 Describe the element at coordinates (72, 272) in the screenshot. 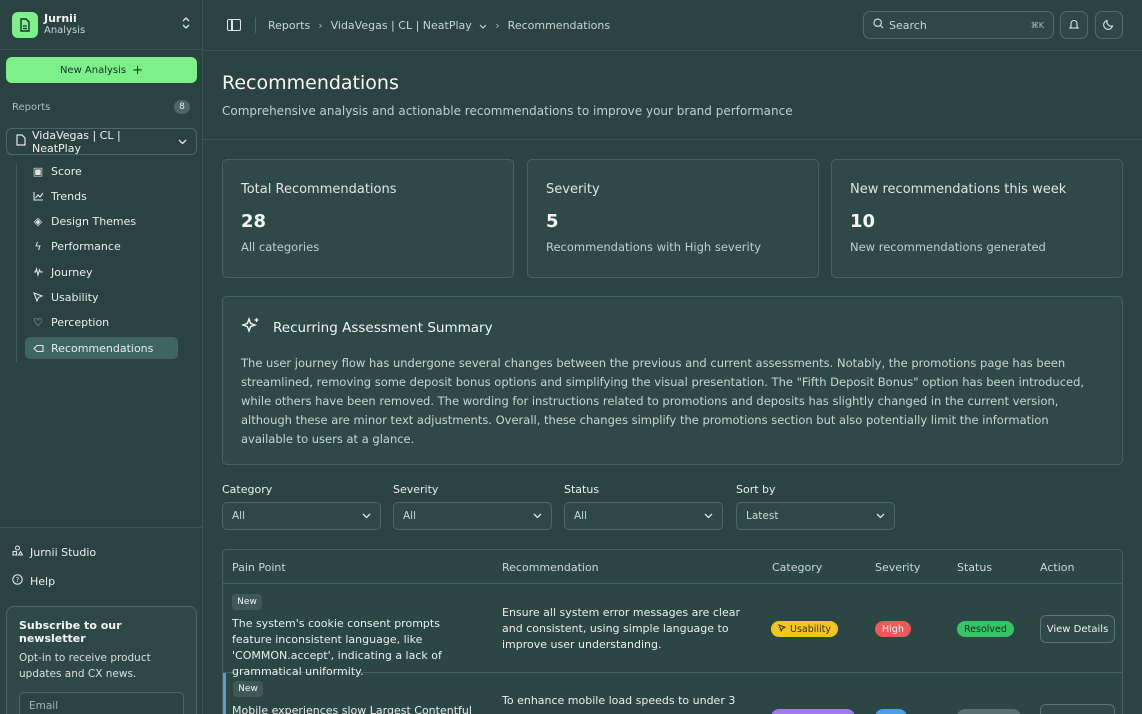

I see `sidebar-item-label: Journey` at that location.